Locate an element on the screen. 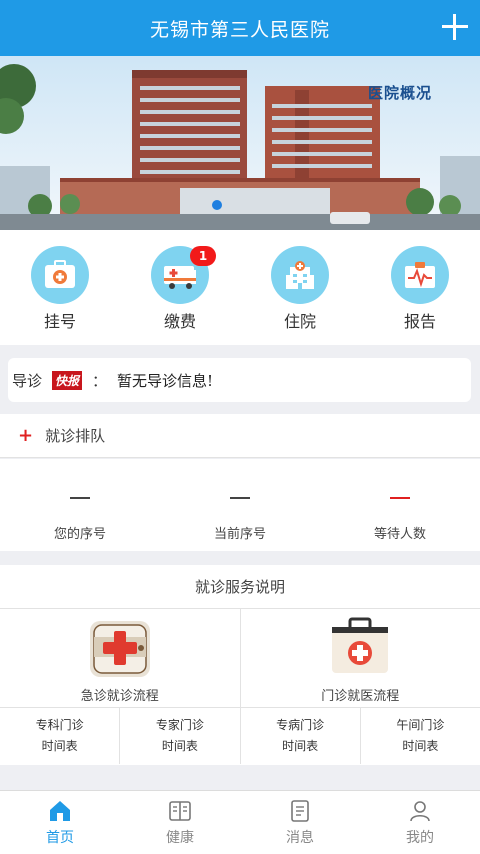  quick-item-report: 报告 is located at coordinates (420, 287).